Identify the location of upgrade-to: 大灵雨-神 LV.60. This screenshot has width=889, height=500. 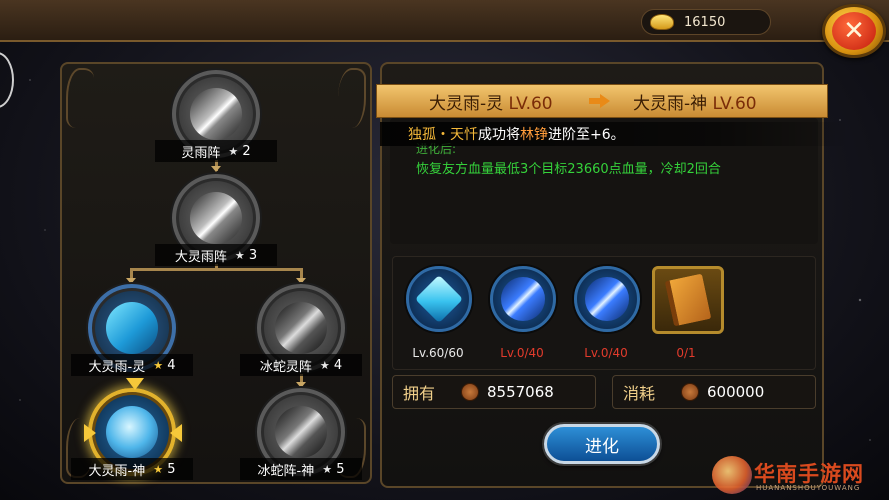
(695, 101).